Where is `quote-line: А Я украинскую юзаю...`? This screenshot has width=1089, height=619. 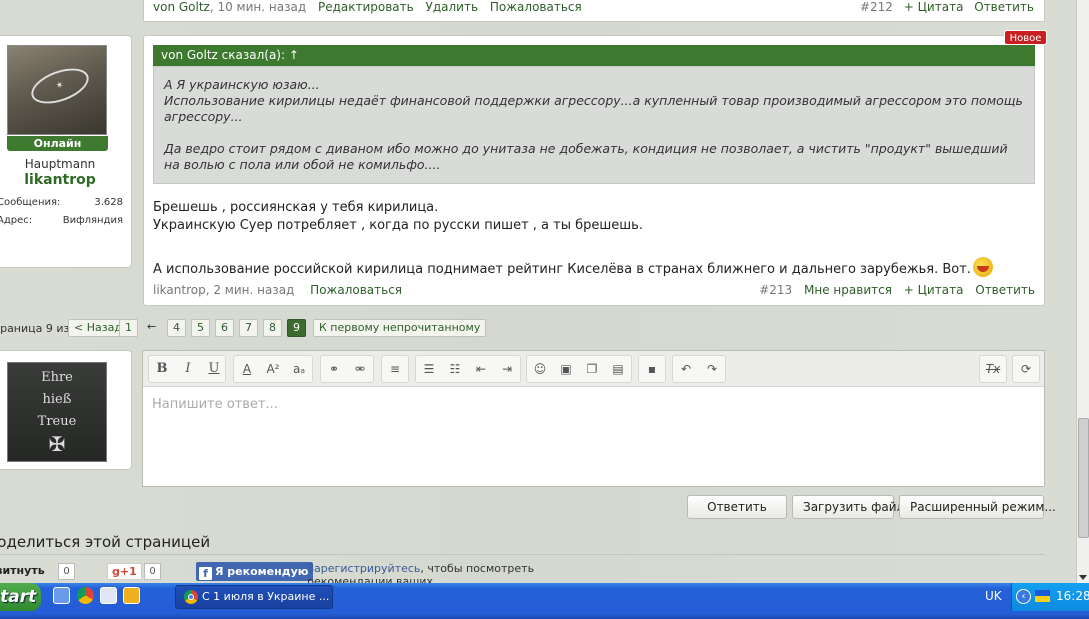 quote-line: А Я украинскую юзаю... is located at coordinates (242, 84).